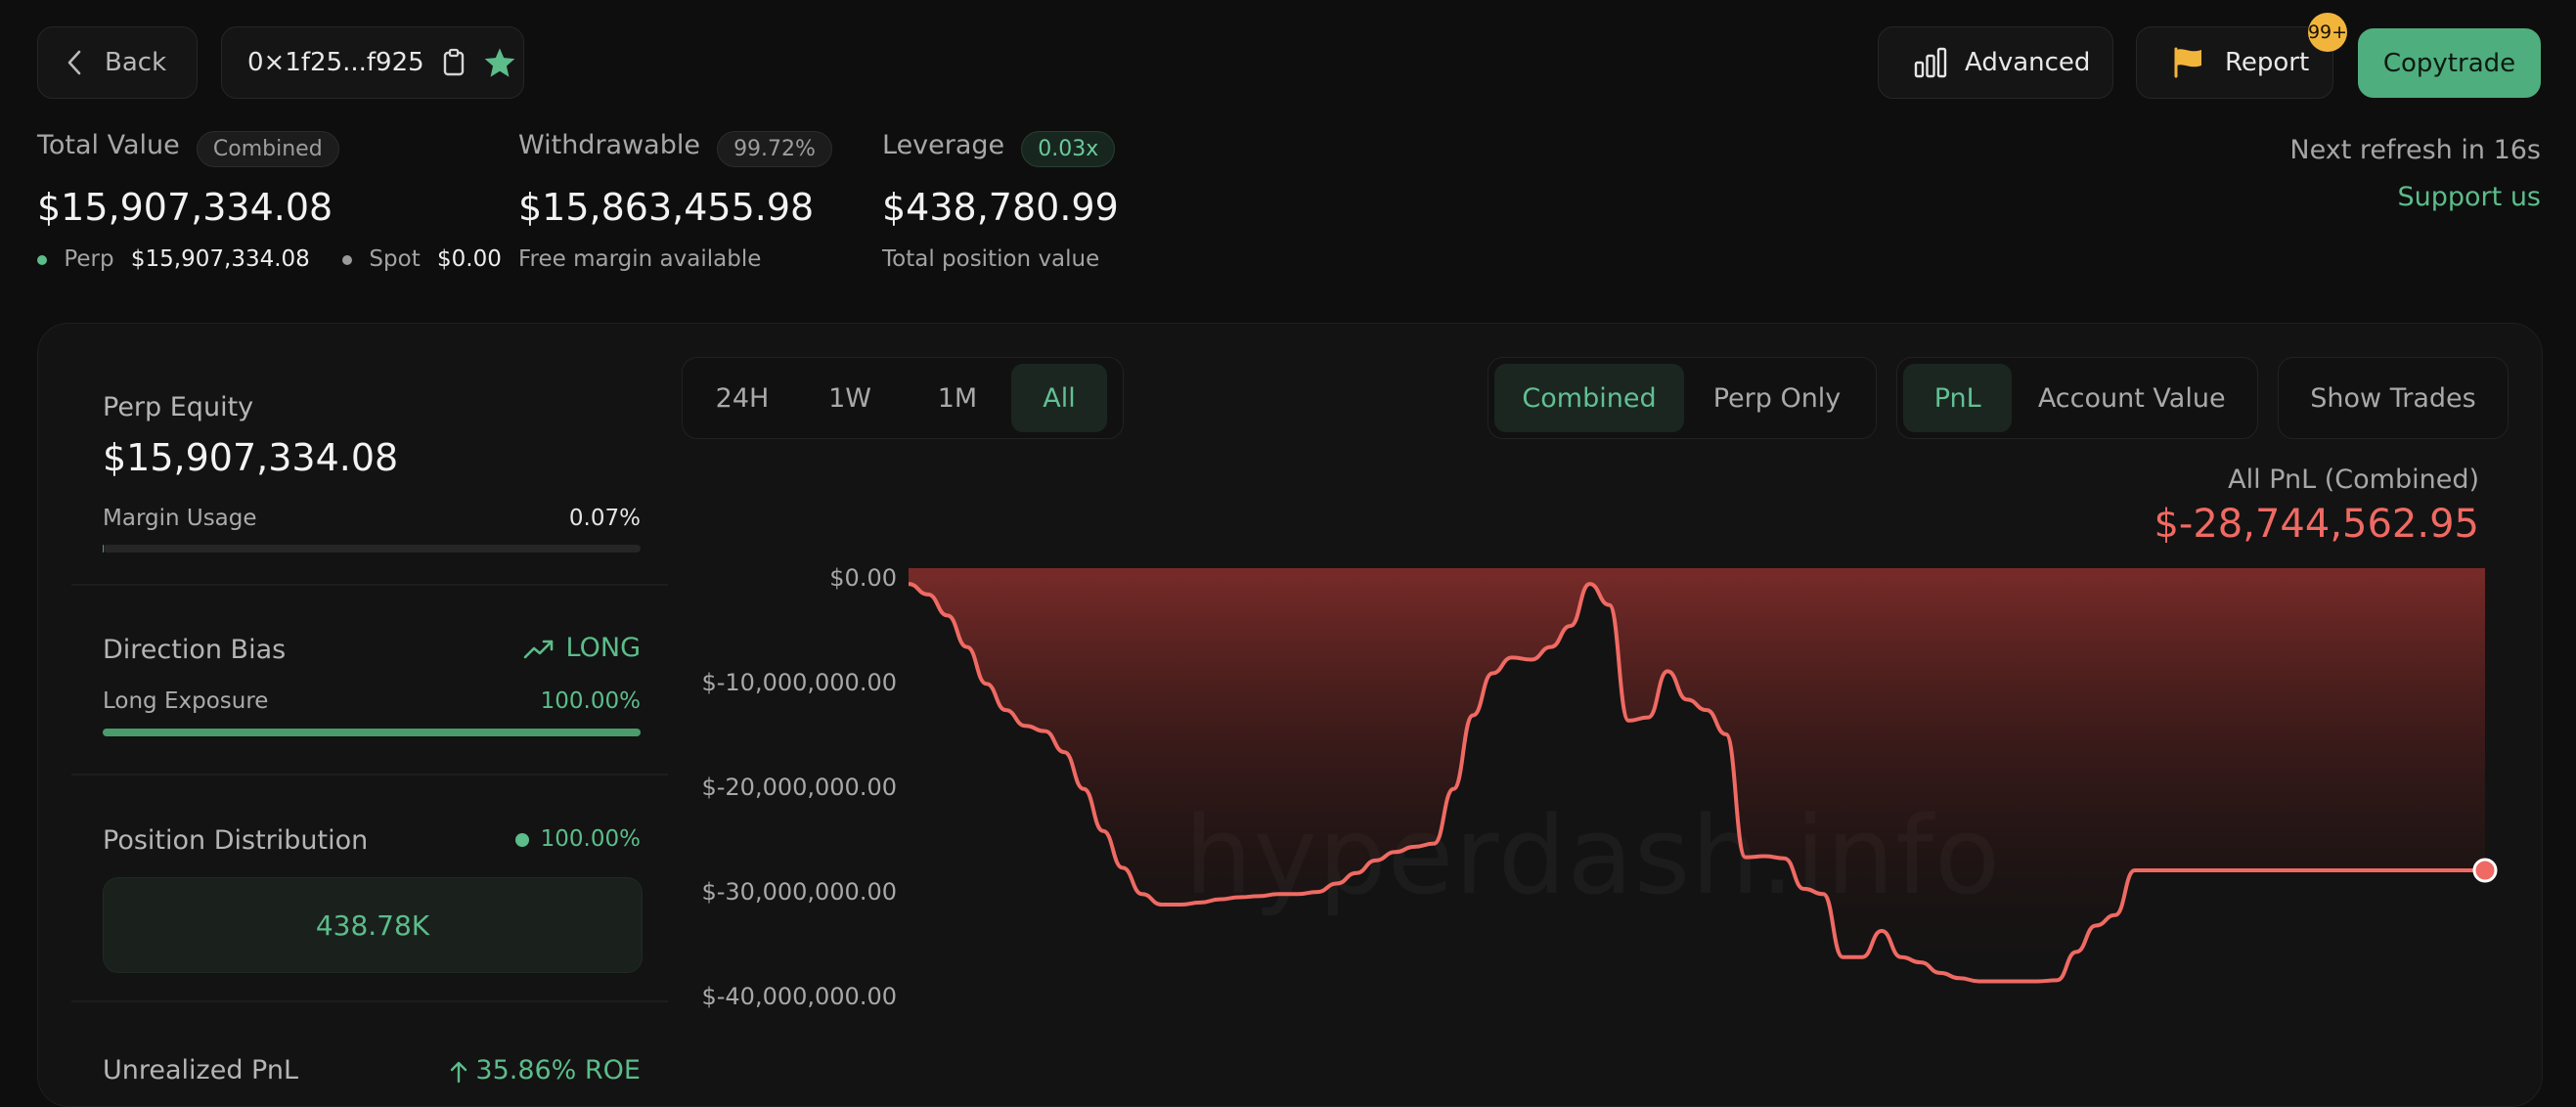 Image resolution: width=2576 pixels, height=1107 pixels. Describe the element at coordinates (521, 839) in the screenshot. I see `position-dot` at that location.